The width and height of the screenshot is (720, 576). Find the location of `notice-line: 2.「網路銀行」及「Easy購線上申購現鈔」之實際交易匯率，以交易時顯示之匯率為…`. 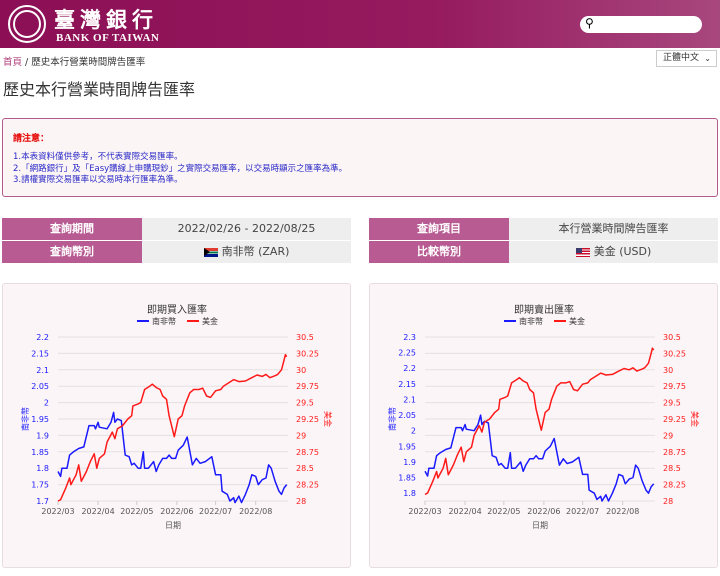

notice-line: 2.「網路銀行」及「Easy購線上申購現鈔」之實際交易匯率，以交易時顯示之匯率為… is located at coordinates (180, 168).